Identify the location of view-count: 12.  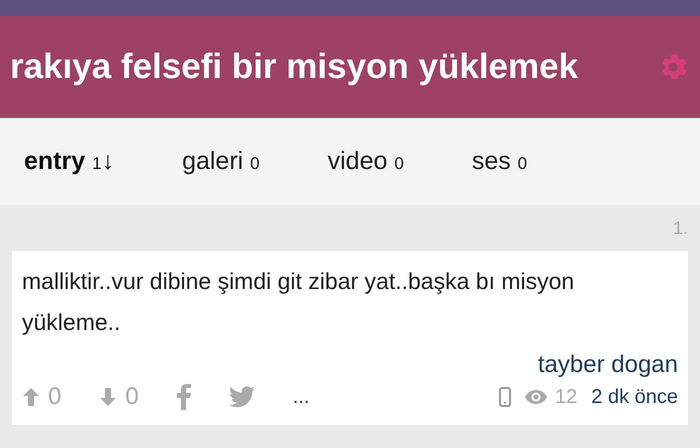
(566, 397).